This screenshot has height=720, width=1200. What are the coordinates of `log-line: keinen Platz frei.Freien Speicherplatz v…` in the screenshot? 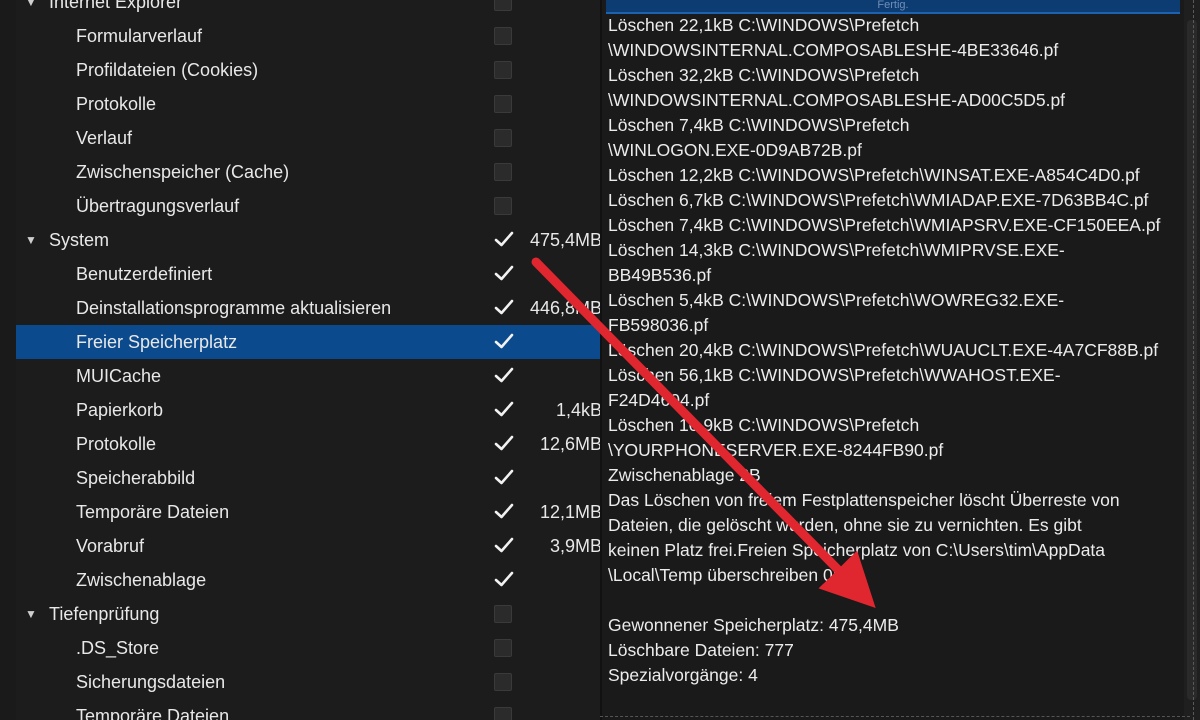 It's located at (857, 550).